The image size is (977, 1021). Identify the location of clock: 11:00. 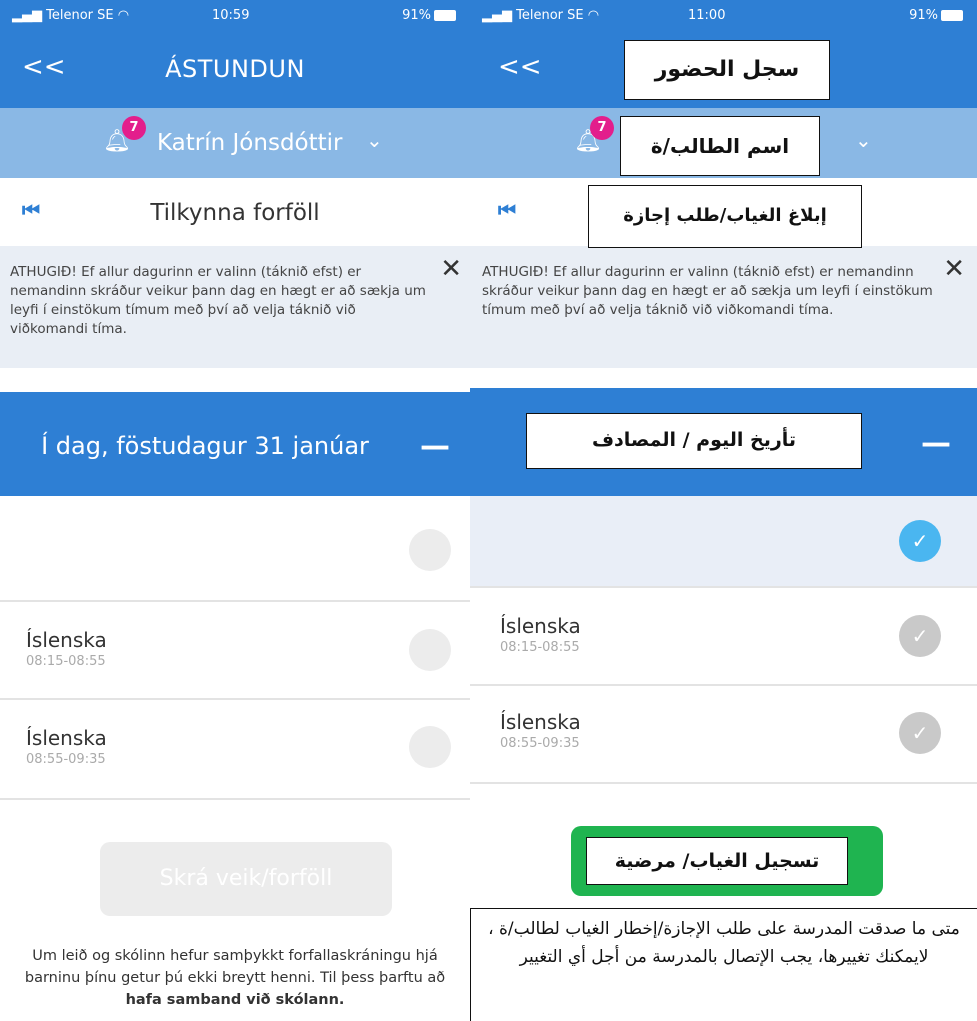
(707, 15).